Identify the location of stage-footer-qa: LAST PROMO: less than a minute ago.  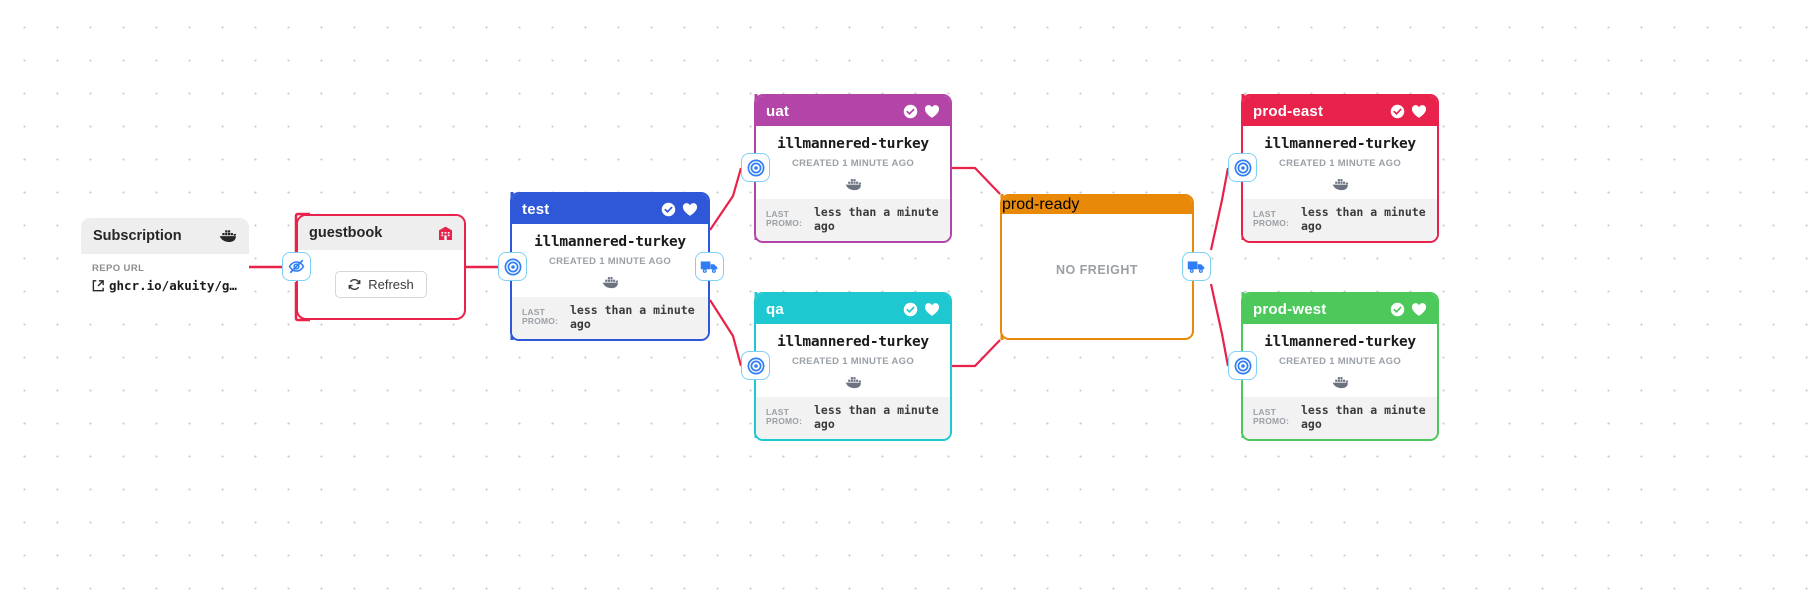
(853, 418).